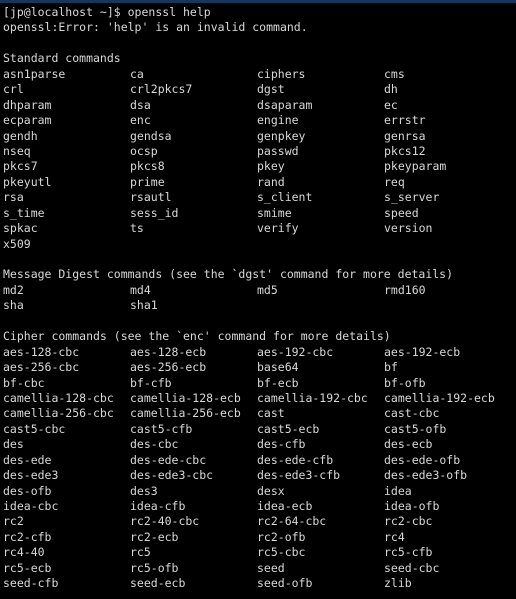  I want to click on command-prompt-line: [jp@localhost ~]$ openssl help, so click(107, 12).